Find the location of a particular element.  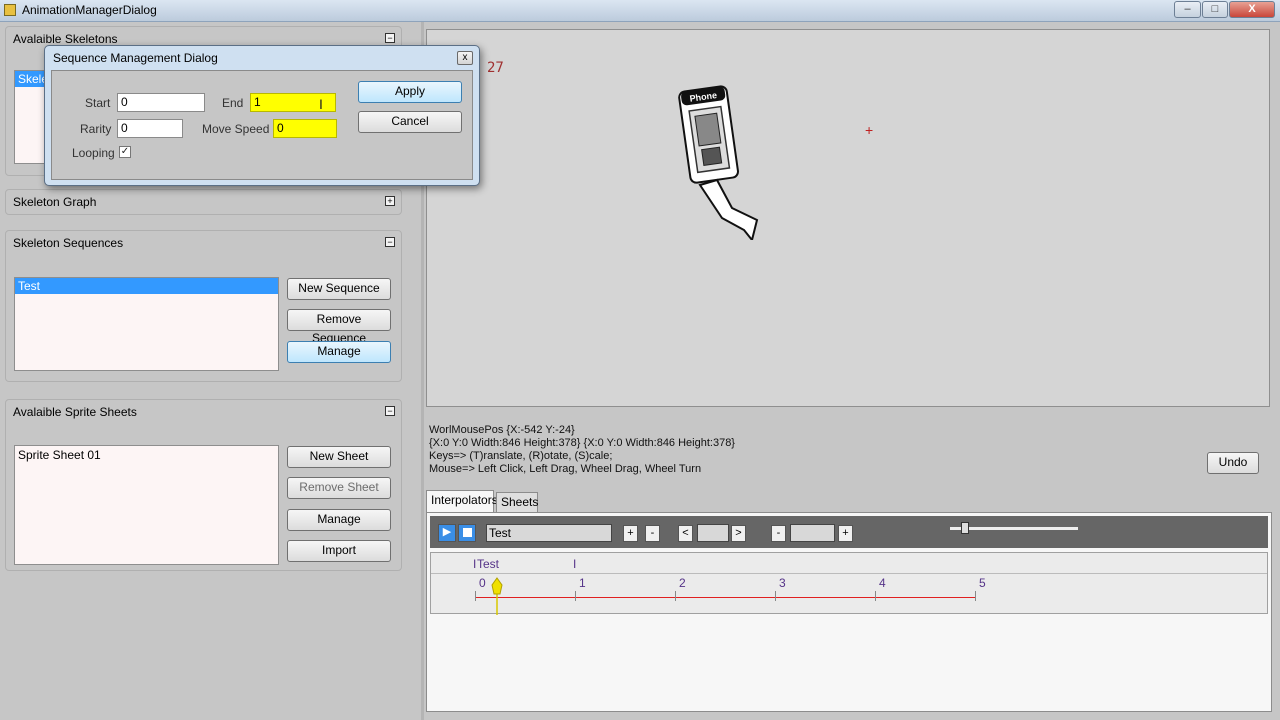

window-title: AnimationManagerDialog is located at coordinates (89, 10).